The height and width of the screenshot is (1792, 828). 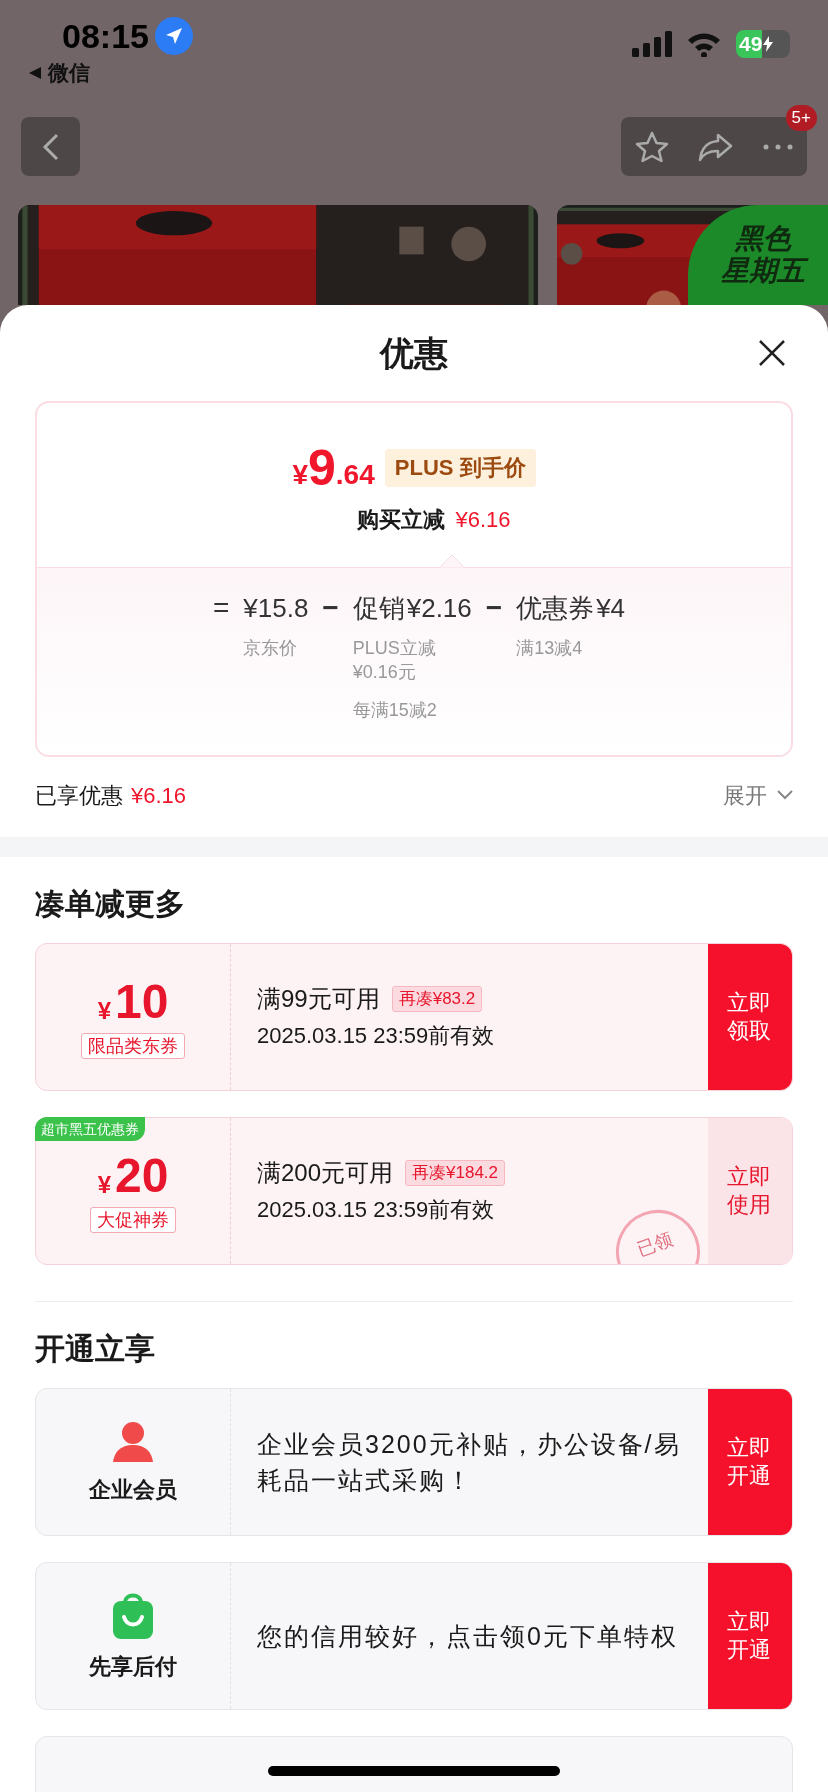 What do you see at coordinates (555, 608) in the screenshot?
I see `term-label: 优惠券` at bounding box center [555, 608].